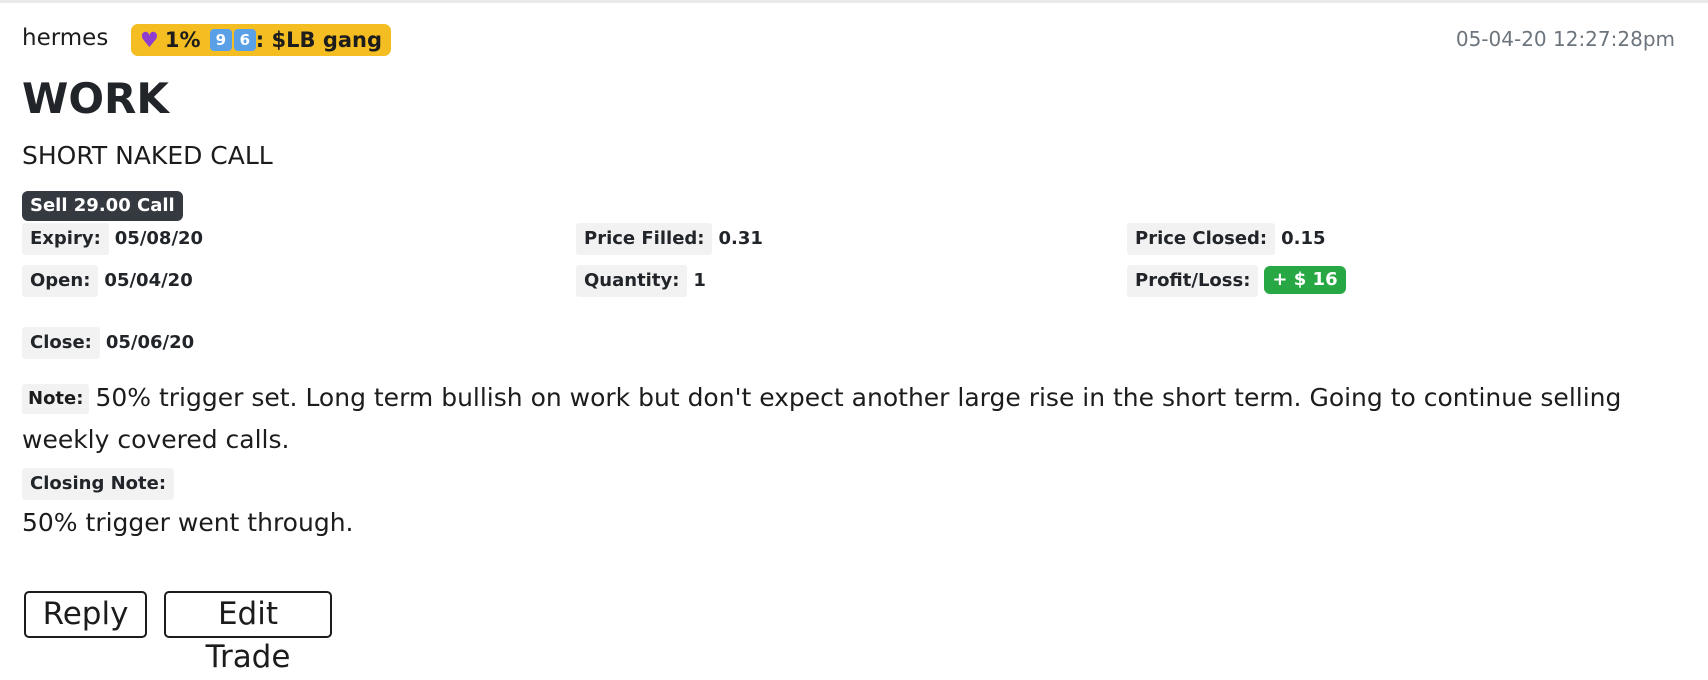  I want to click on price-closed-label: Price Closed:, so click(1201, 239).